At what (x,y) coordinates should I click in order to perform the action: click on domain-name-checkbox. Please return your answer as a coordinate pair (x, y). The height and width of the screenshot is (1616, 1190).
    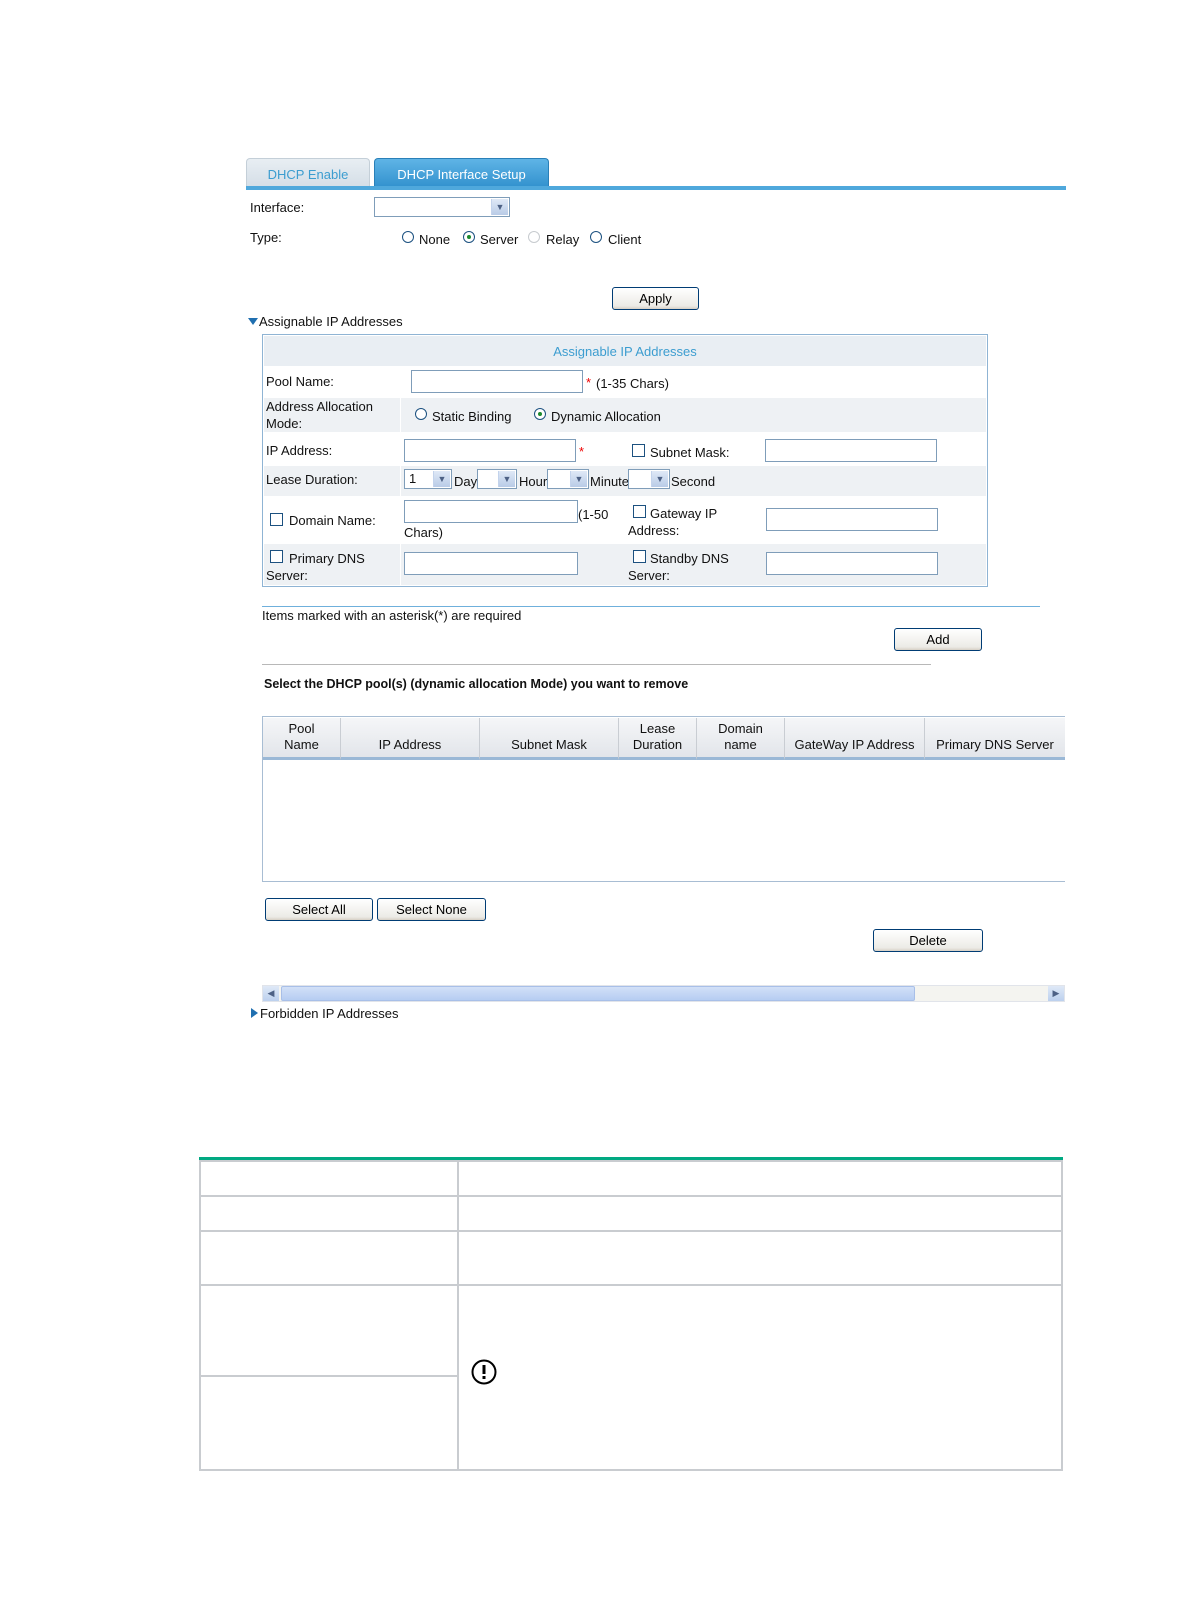
    Looking at the image, I should click on (276, 519).